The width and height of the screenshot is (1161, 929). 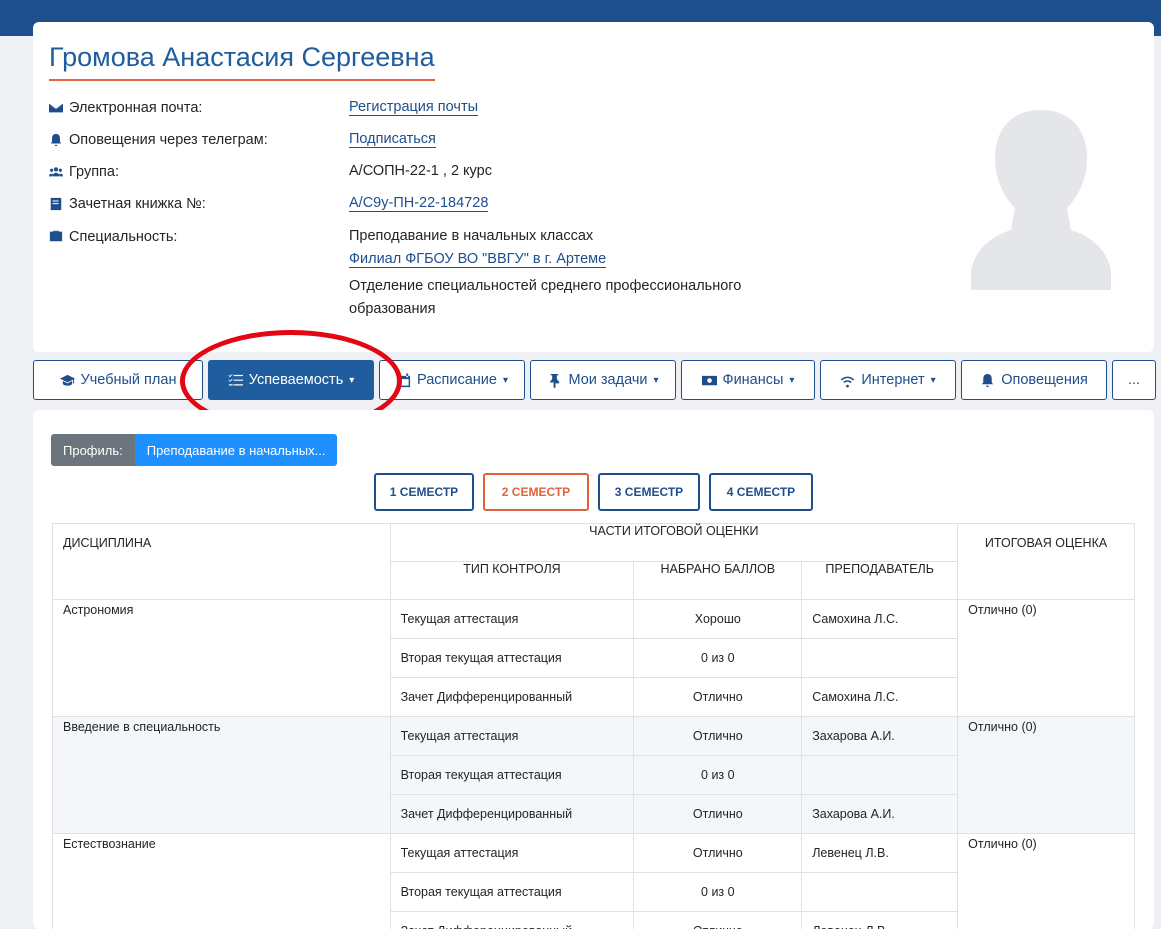 I want to click on student-name: Громова Анастасия Сергеевна, so click(x=242, y=61).